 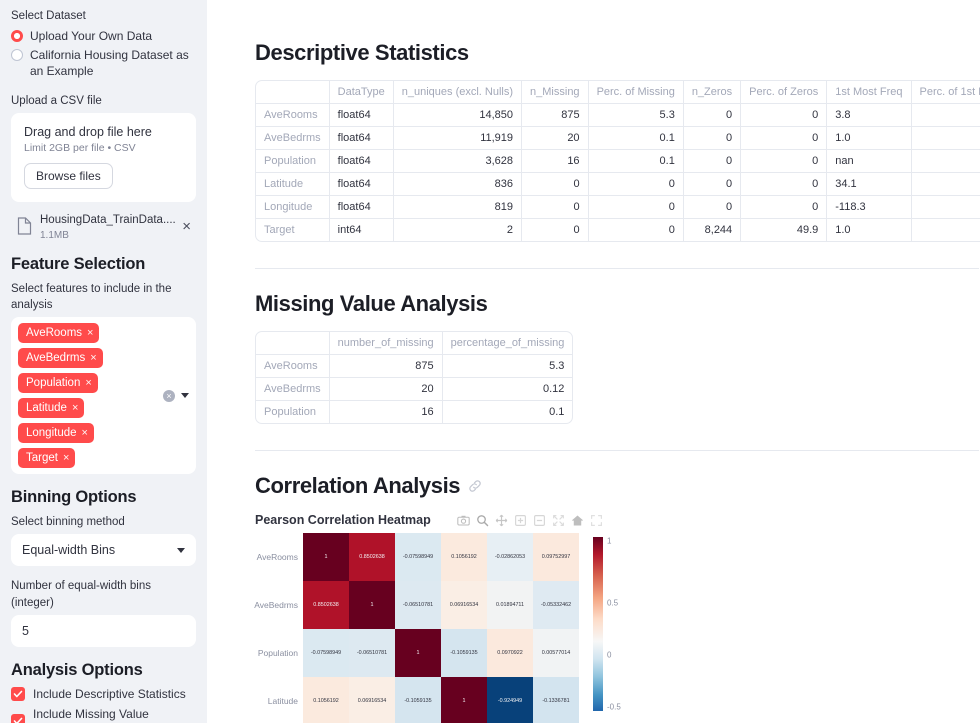 What do you see at coordinates (784, 230) in the screenshot?
I see `cell-perc-zeros: 49.9` at bounding box center [784, 230].